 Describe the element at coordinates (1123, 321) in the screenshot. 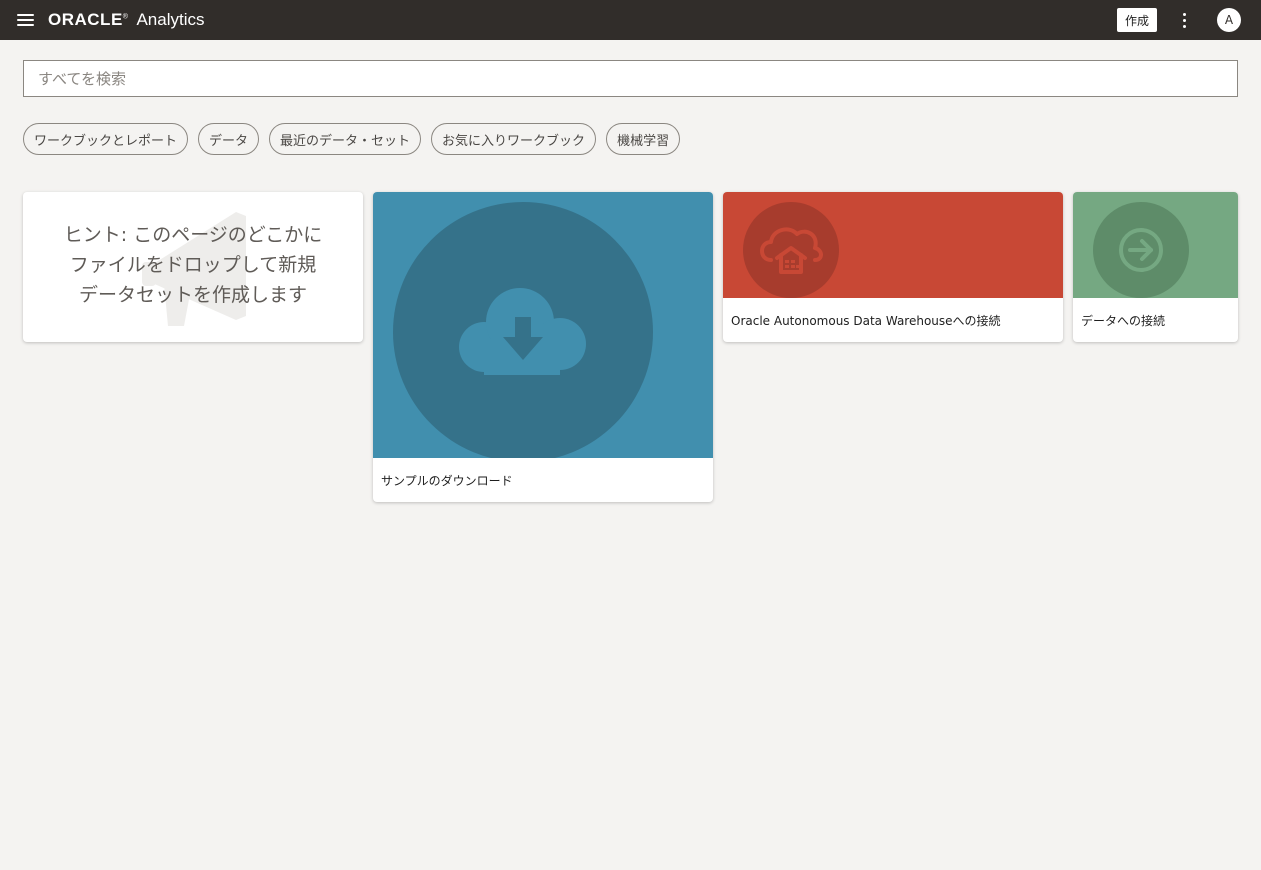

I see `data-connection-label: データへの接続` at that location.